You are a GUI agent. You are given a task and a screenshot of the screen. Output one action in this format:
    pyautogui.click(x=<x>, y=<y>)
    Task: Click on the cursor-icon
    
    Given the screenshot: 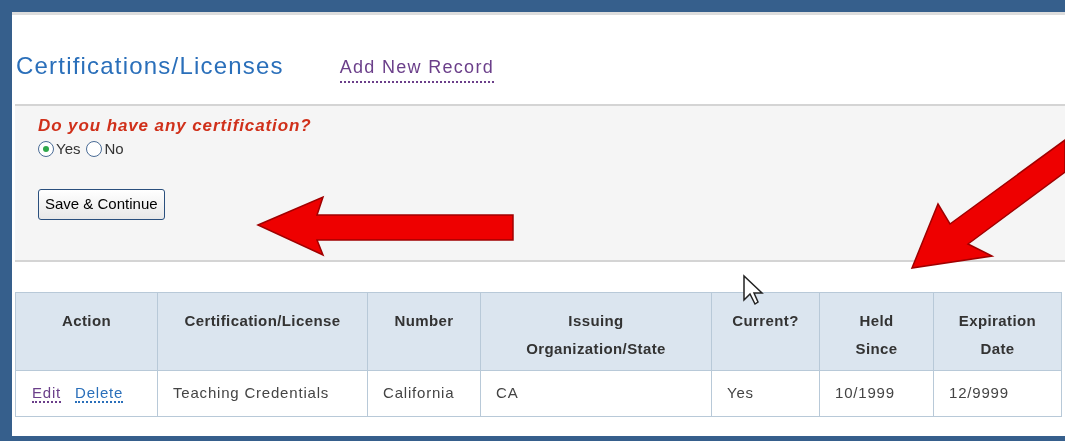 What is the action you would take?
    pyautogui.click(x=753, y=290)
    